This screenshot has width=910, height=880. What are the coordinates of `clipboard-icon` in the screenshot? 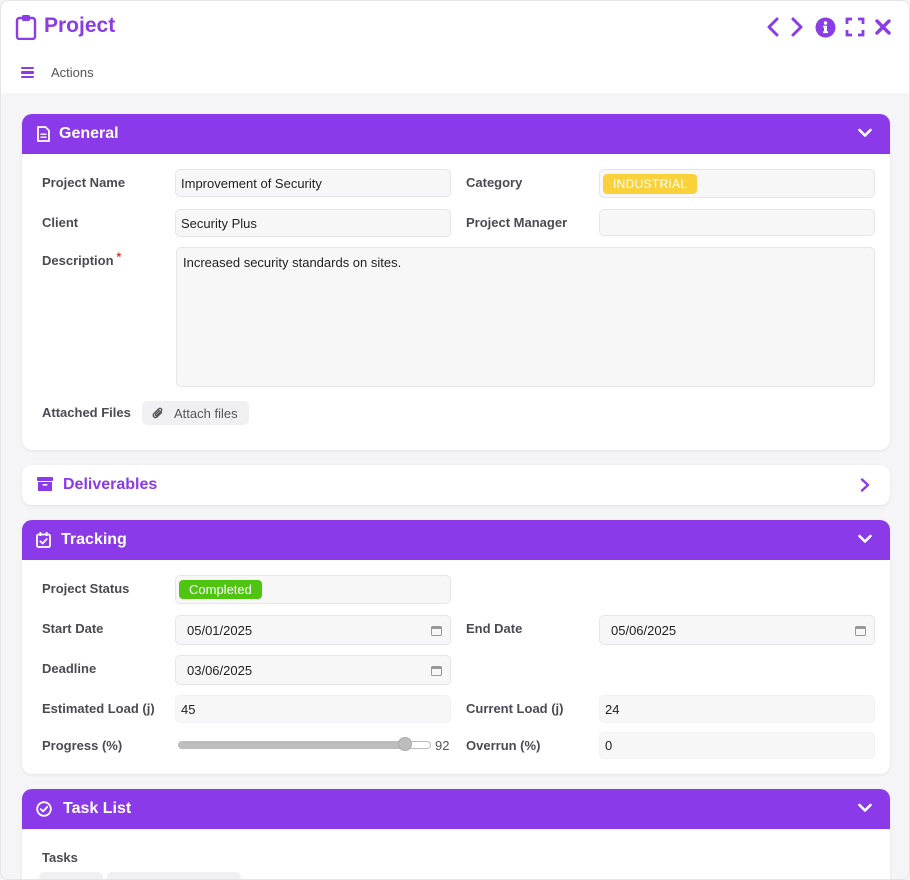 It's located at (26, 27).